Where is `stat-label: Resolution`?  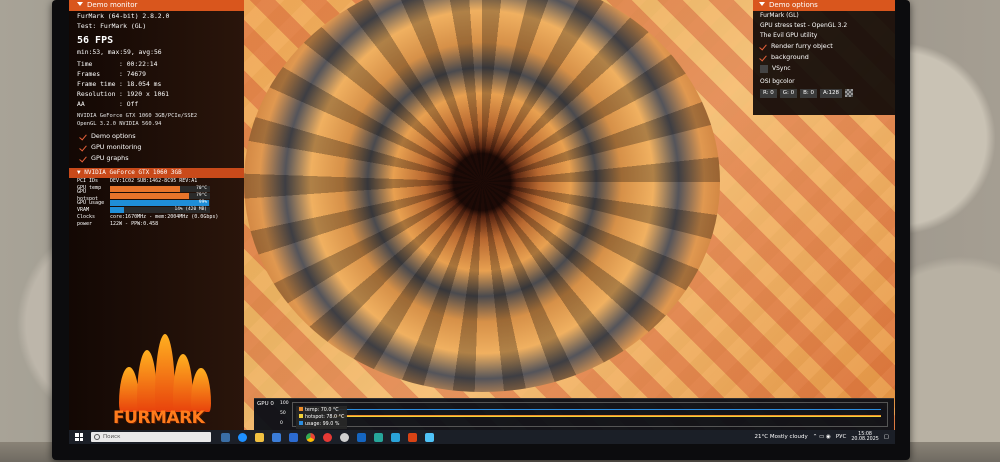 stat-label: Resolution is located at coordinates (96, 94).